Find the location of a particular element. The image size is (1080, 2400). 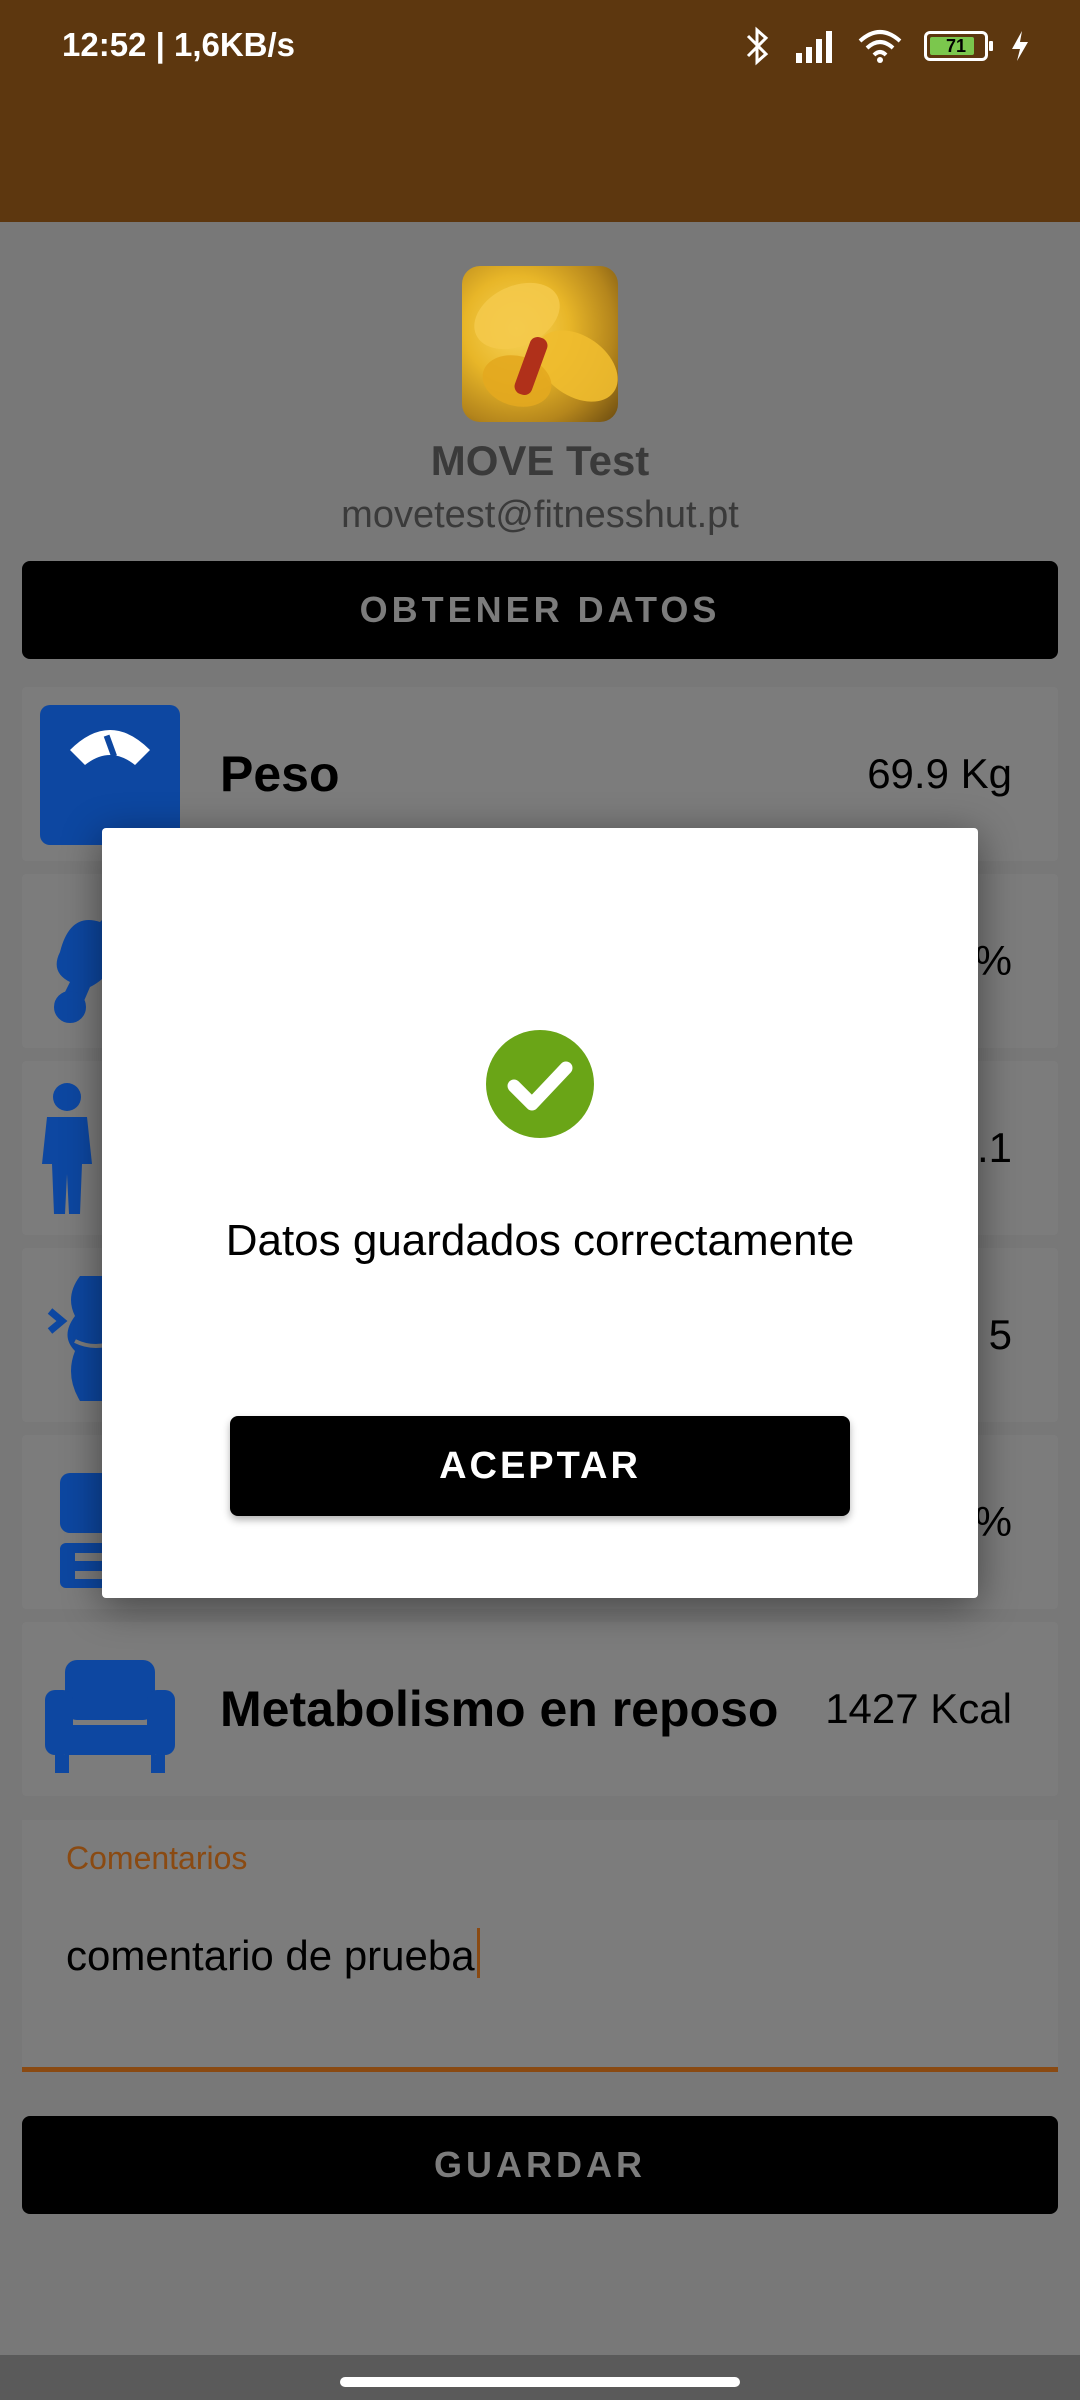

check-circle-icon is located at coordinates (540, 1084).